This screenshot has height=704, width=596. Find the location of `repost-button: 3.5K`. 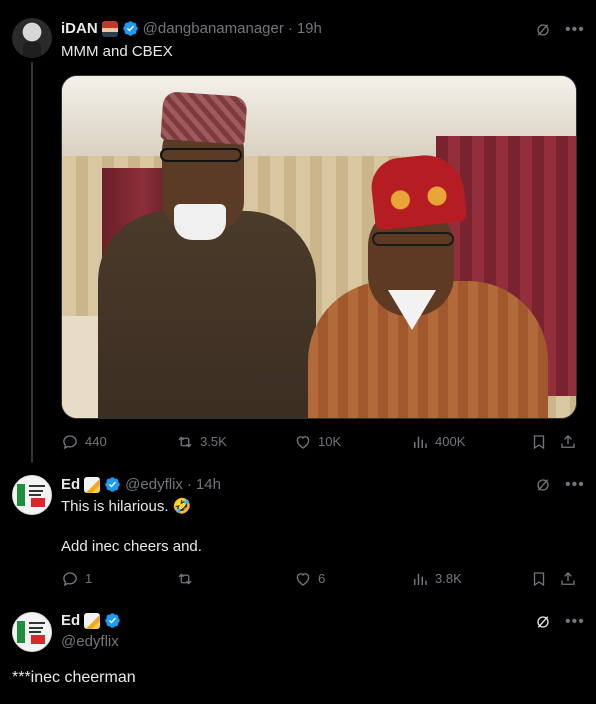

repost-button: 3.5K is located at coordinates (201, 442).